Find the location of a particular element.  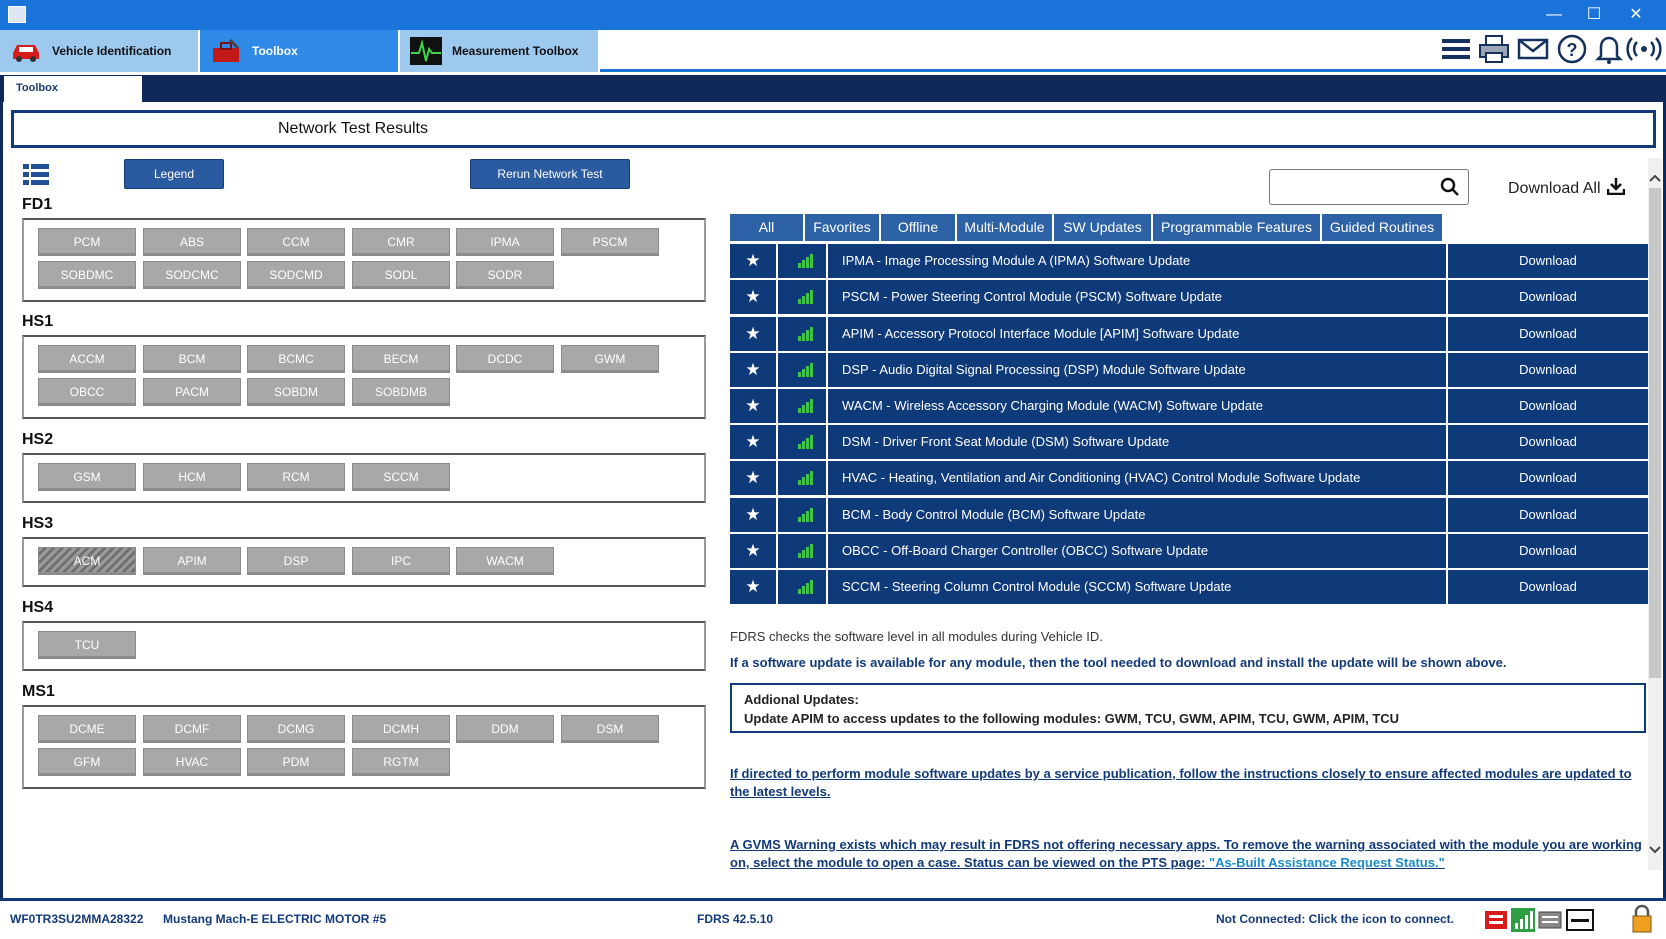

module-gfm: GFM is located at coordinates (87, 762).